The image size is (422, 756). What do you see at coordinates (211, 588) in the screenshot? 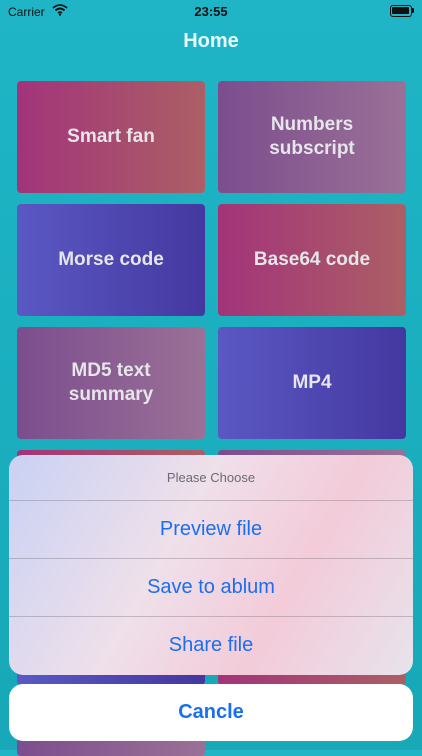
I see `save-to-album-option: Save to ablum` at bounding box center [211, 588].